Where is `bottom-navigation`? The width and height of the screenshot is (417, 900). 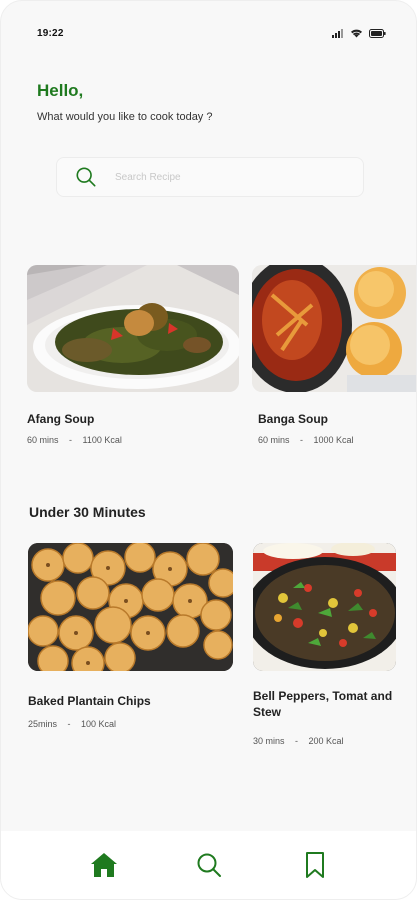 bottom-navigation is located at coordinates (208, 865).